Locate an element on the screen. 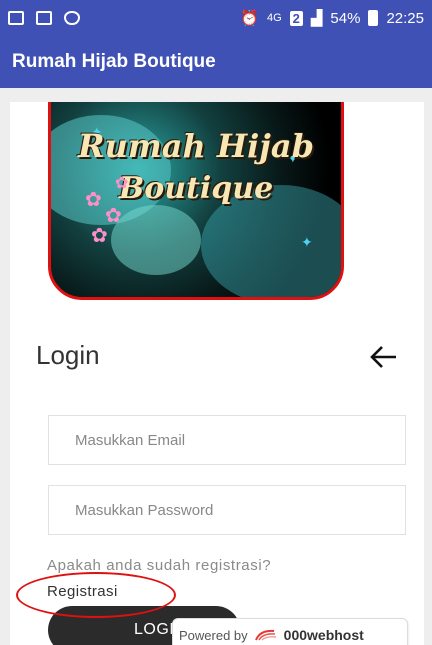 The image size is (432, 645). network-type: 4G is located at coordinates (274, 18).